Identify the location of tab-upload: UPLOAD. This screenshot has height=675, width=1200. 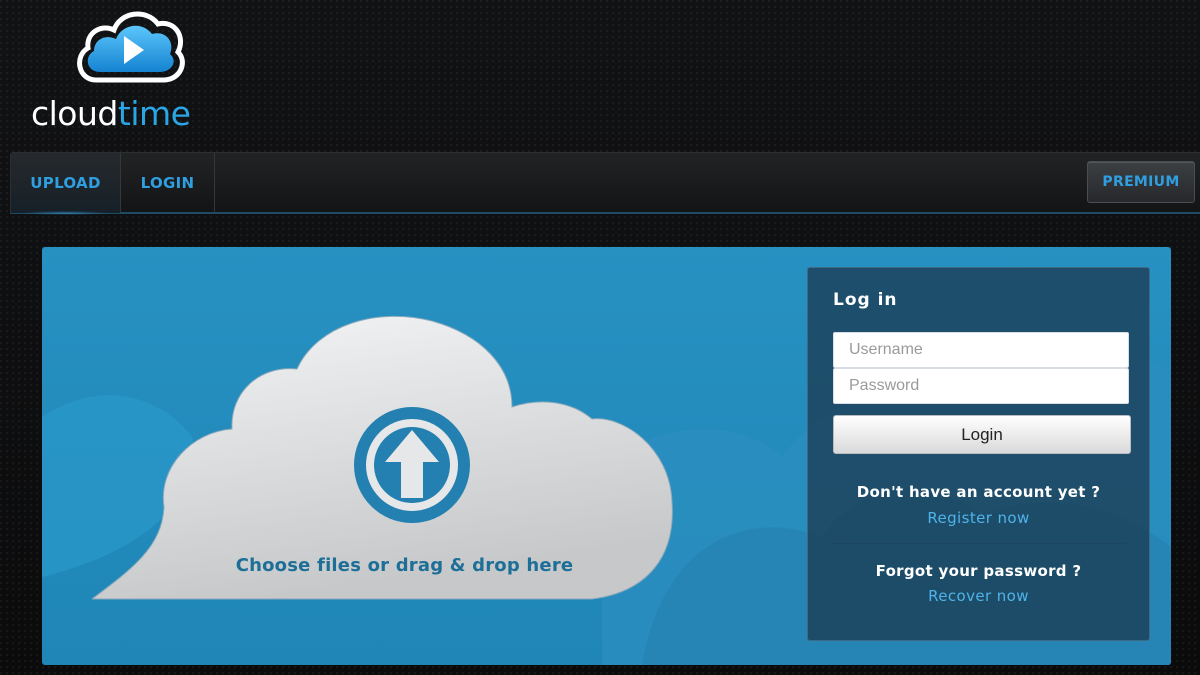
(66, 184).